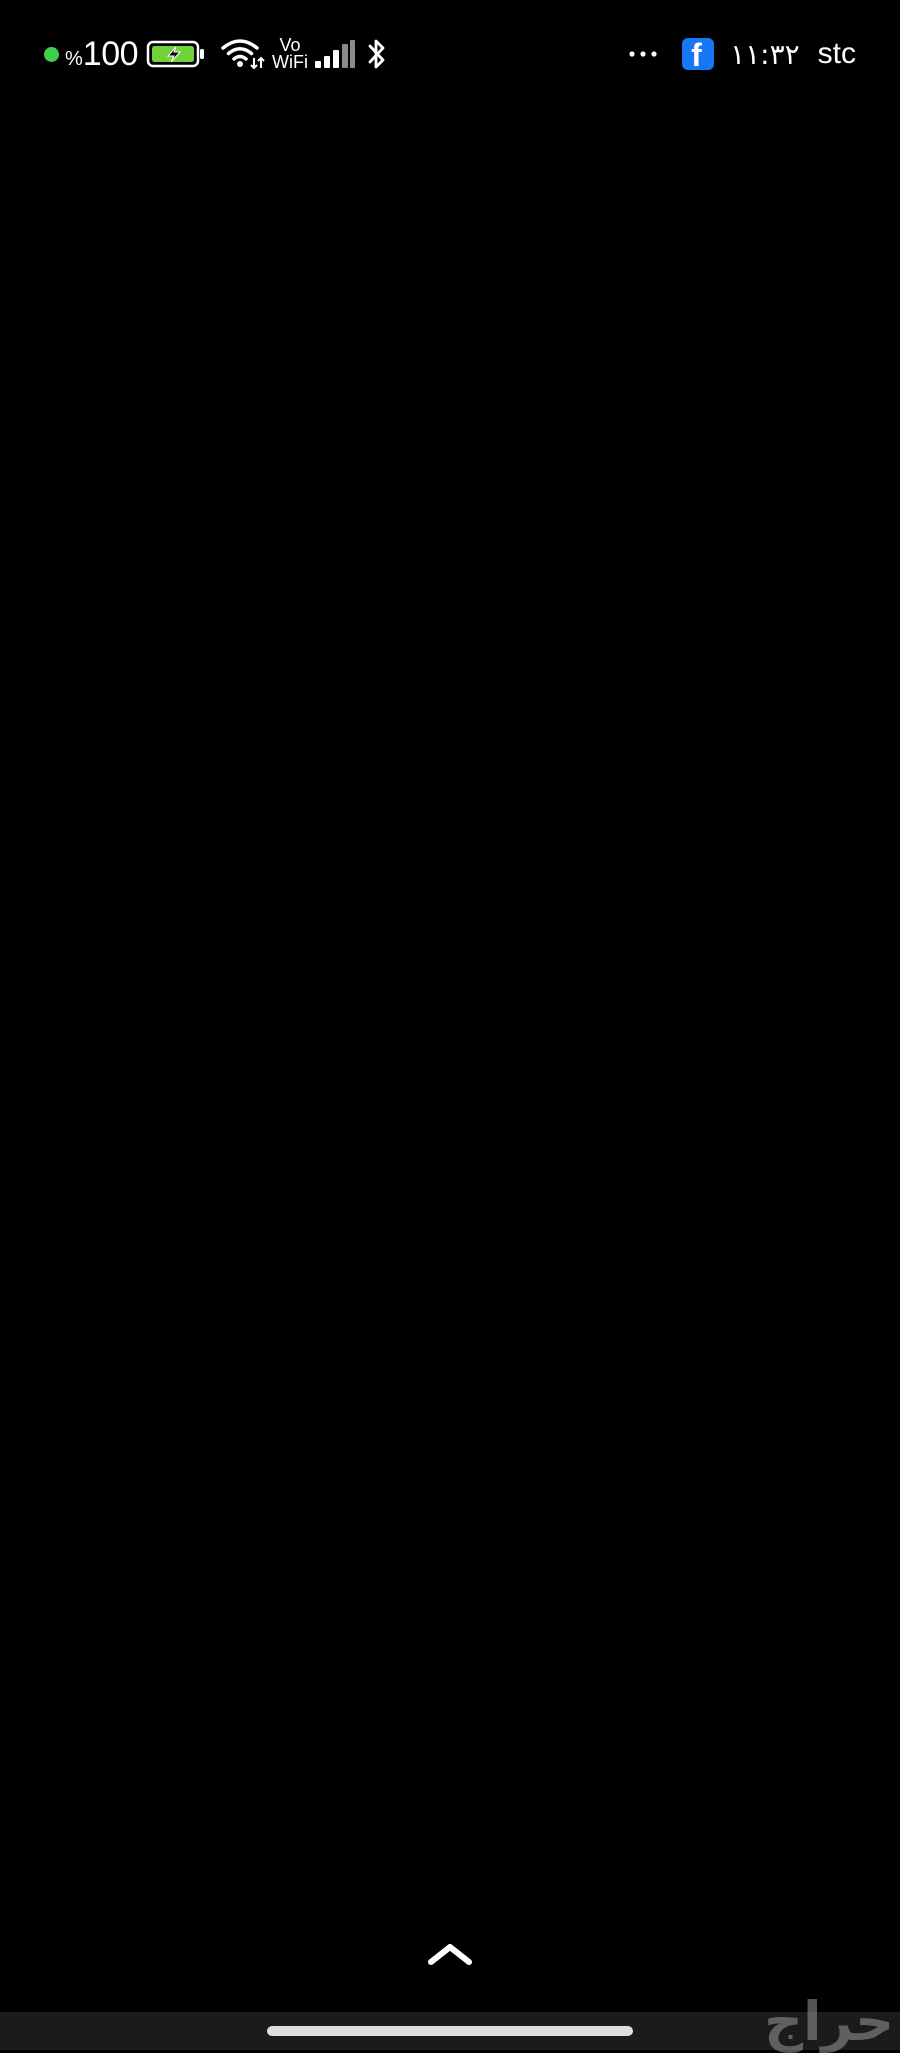  Describe the element at coordinates (74, 58) in the screenshot. I see `battery-percent-sign: %` at that location.